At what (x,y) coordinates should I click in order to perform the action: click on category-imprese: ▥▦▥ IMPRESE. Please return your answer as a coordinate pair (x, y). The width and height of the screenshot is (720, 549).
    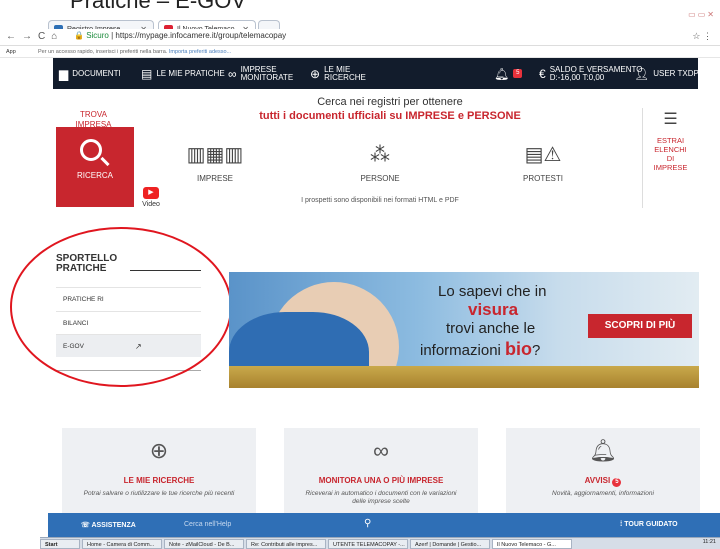
    Looking at the image, I should click on (215, 161).